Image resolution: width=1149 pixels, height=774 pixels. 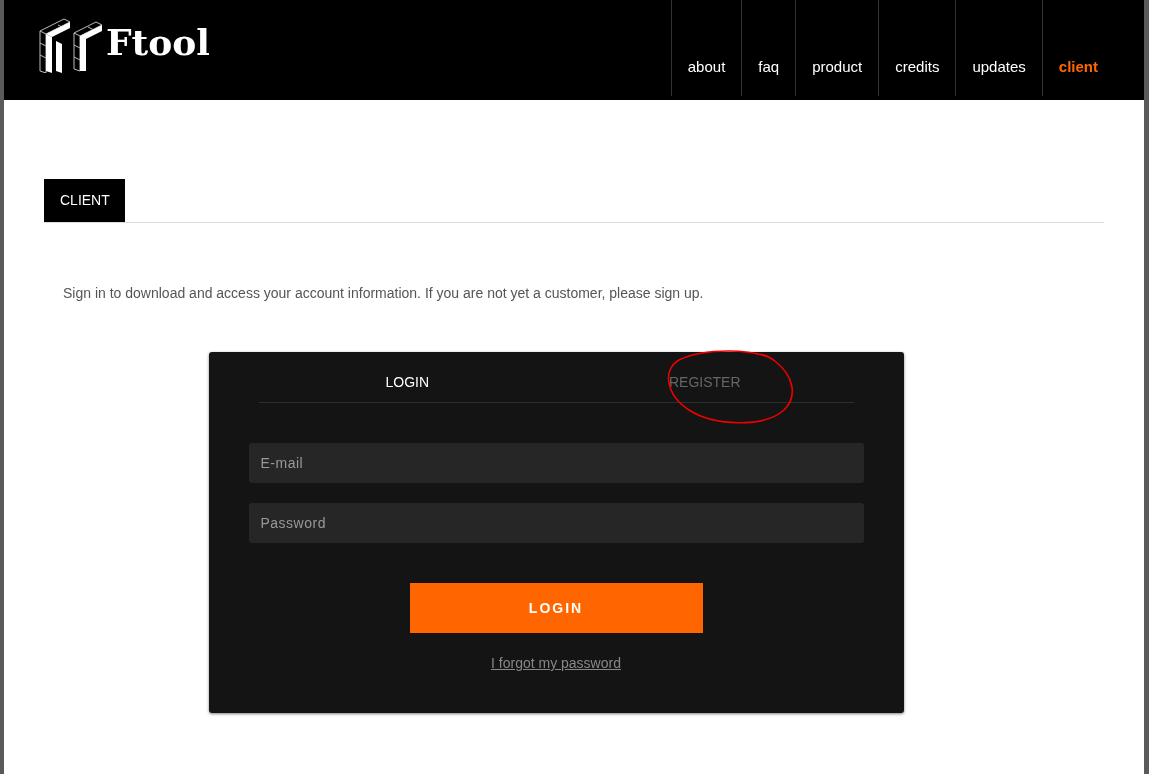 I want to click on nav-link: product, so click(x=837, y=48).